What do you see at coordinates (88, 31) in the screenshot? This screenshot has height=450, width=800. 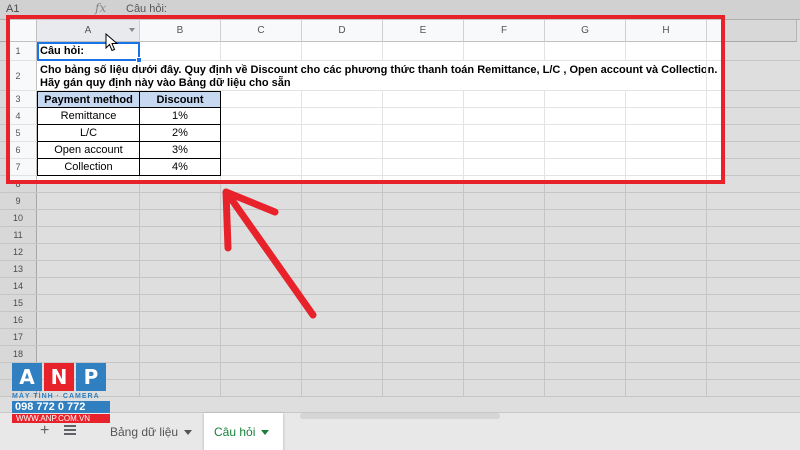 I see `column-header-a: A` at bounding box center [88, 31].